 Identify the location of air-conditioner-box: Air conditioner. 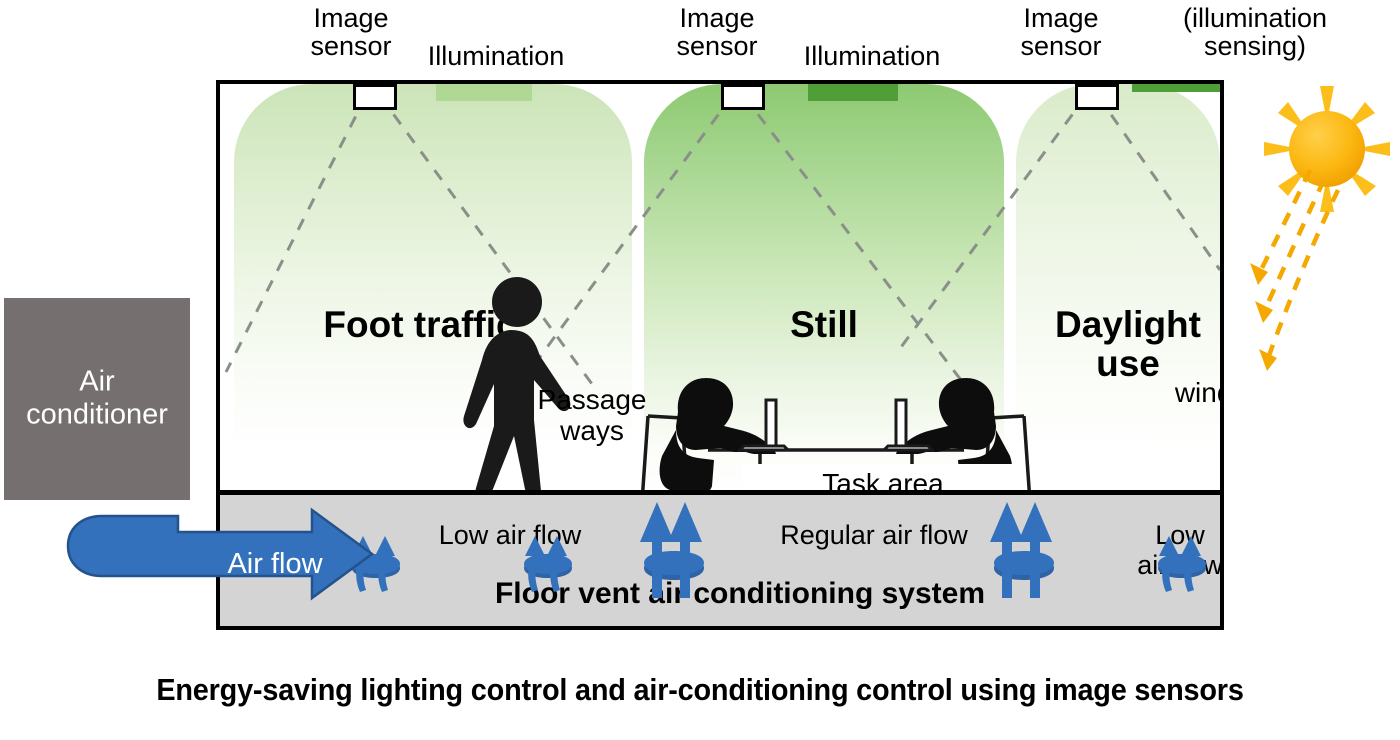
(97, 399).